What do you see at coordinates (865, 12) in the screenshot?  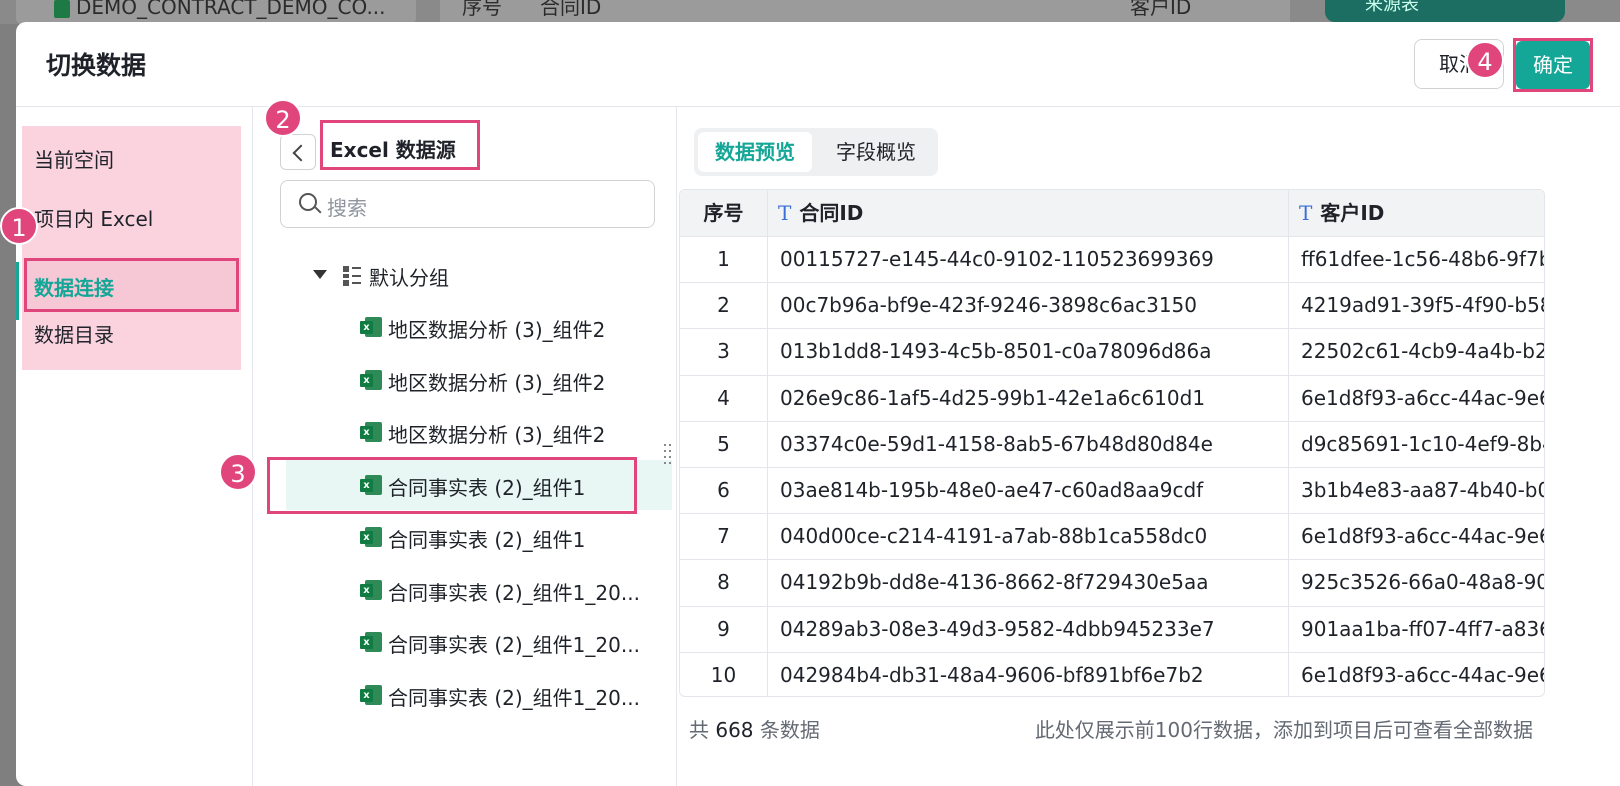 I see `background-table-header: 序号 合同ID 客户ID` at bounding box center [865, 12].